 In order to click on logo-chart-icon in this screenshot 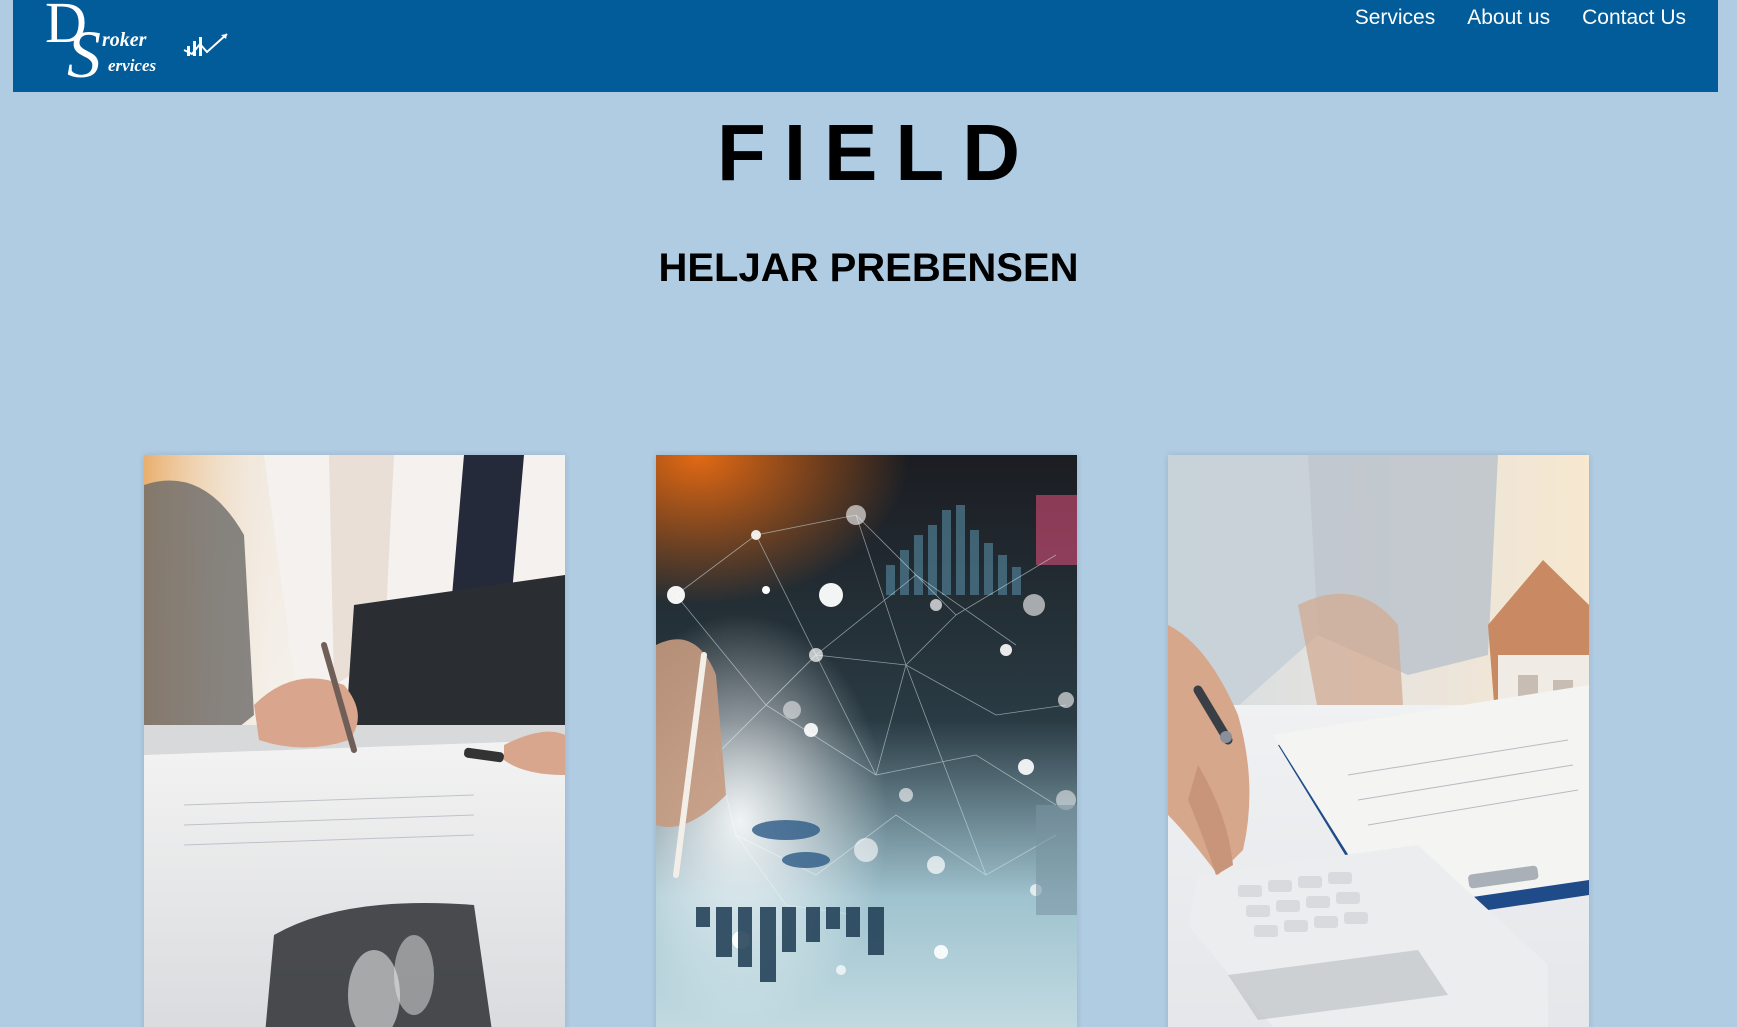, I will do `click(205, 44)`.